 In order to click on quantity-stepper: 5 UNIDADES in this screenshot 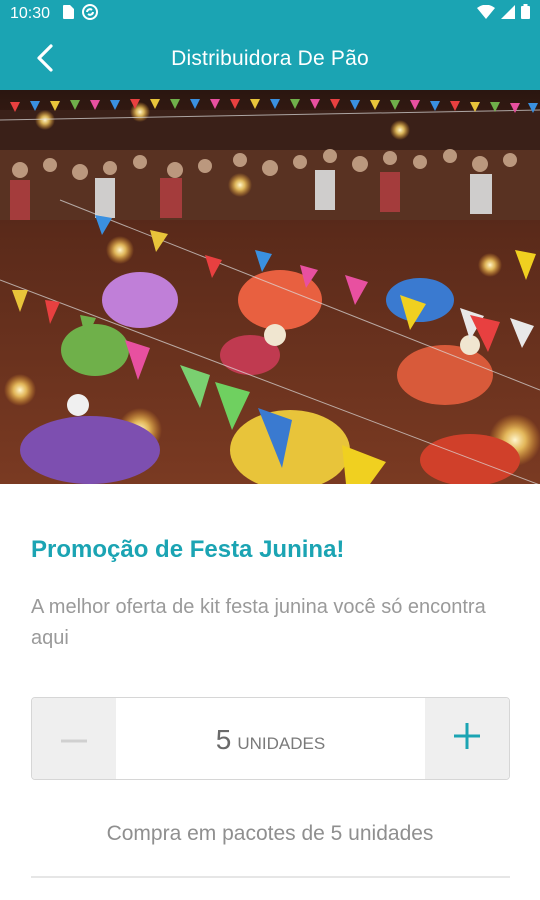, I will do `click(270, 738)`.